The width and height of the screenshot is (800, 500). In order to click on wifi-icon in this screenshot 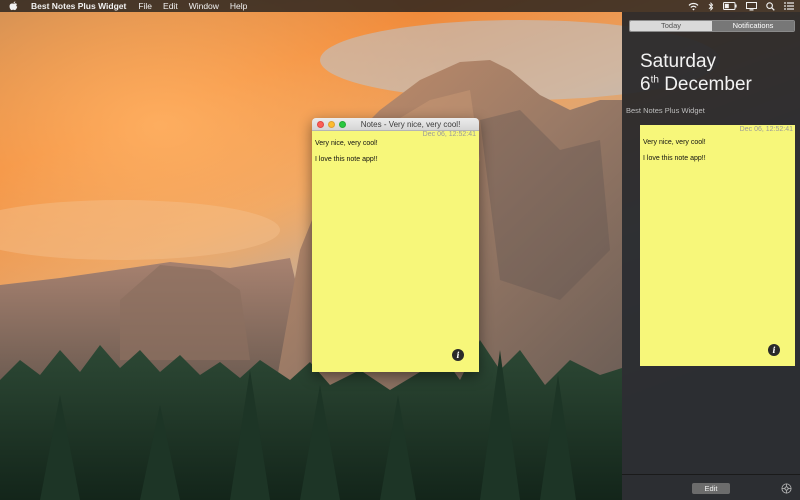, I will do `click(693, 6)`.